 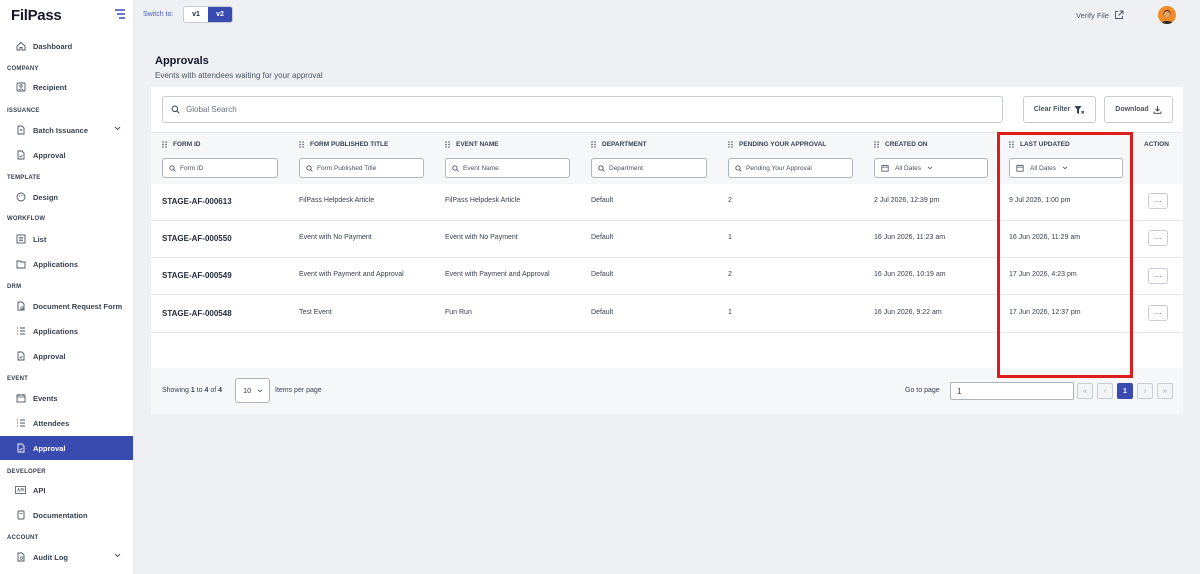 I want to click on version-v2-button: v2, so click(x=220, y=14).